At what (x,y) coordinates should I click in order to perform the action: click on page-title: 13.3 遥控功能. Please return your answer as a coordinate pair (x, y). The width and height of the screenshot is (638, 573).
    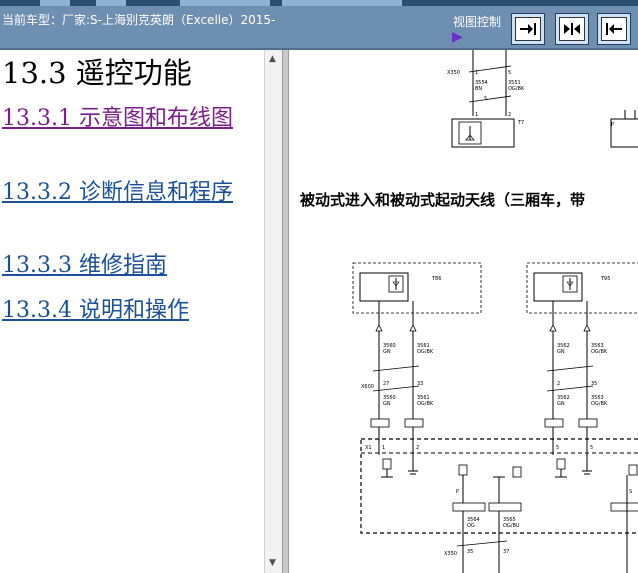
    Looking at the image, I should click on (97, 73).